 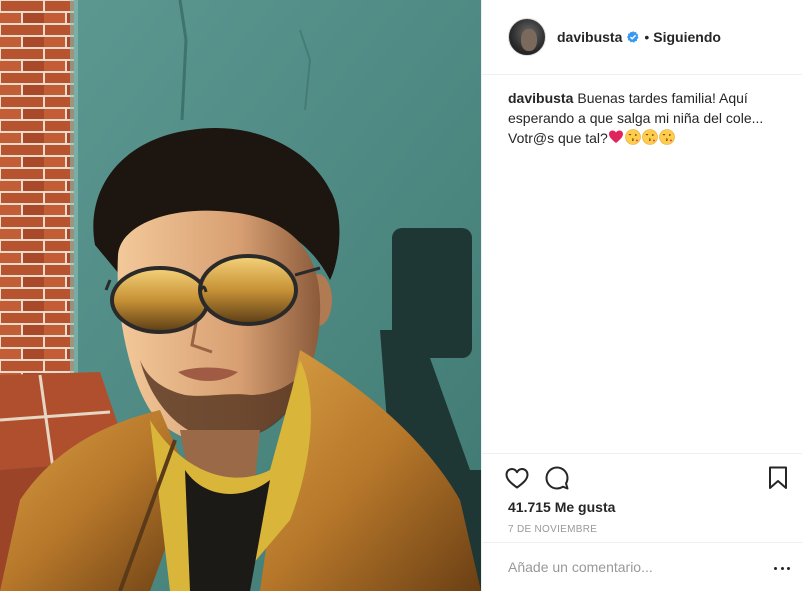 What do you see at coordinates (642, 515) in the screenshot?
I see `post-actions: 41.715 Me gusta 7 DE NOVIEMBRE` at bounding box center [642, 515].